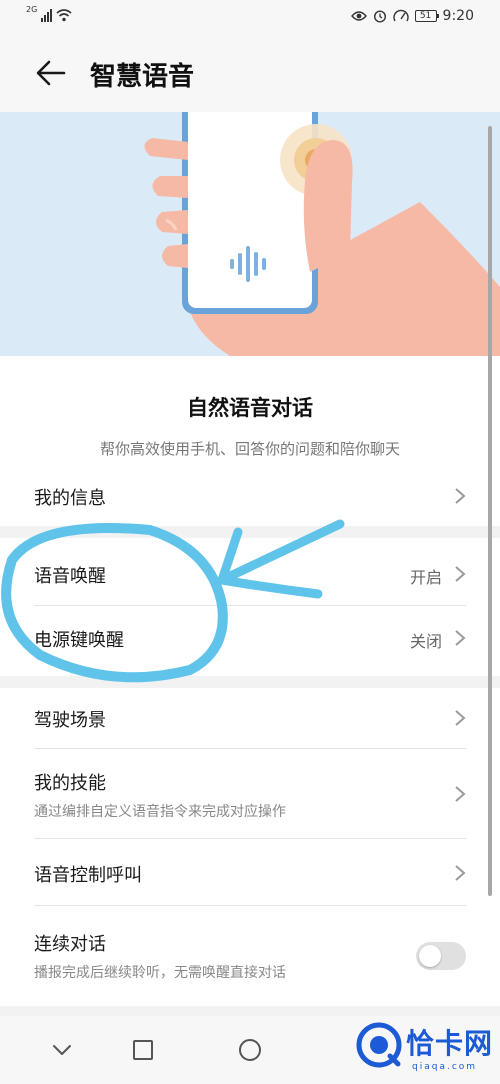 The image size is (500, 1084). I want to click on status-left: 2G, so click(49, 13).